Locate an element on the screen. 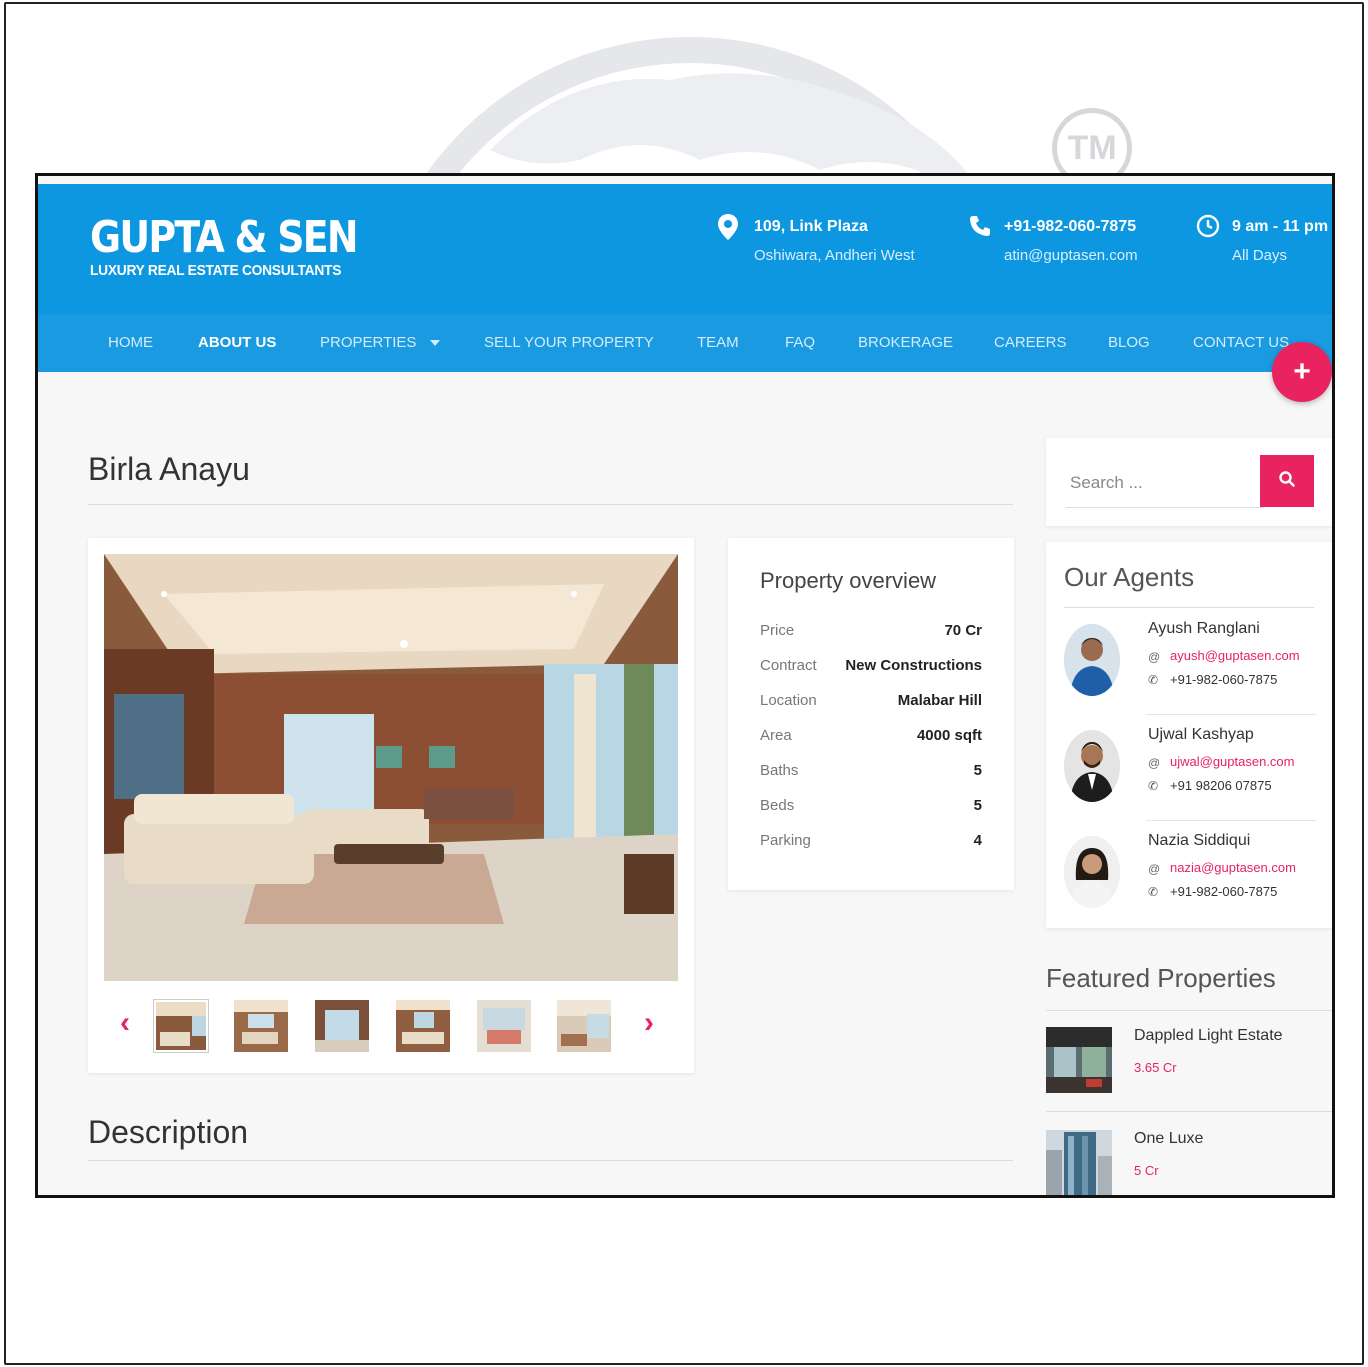 Image resolution: width=1368 pixels, height=1367 pixels. thumbnail-strip: ‹ › is located at coordinates (391, 1025).